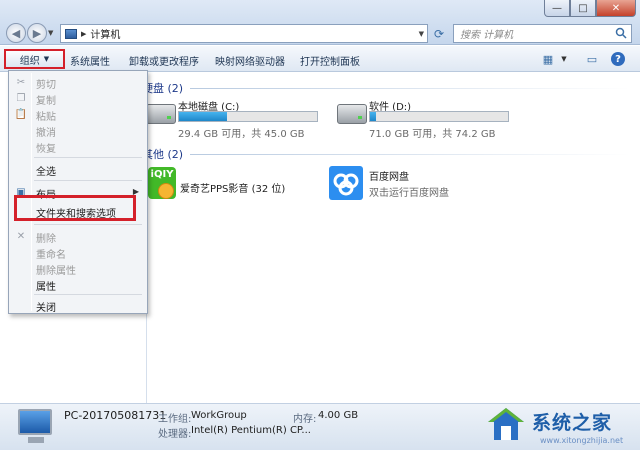  I want to click on scissors-icon: ✂, so click(21, 82).